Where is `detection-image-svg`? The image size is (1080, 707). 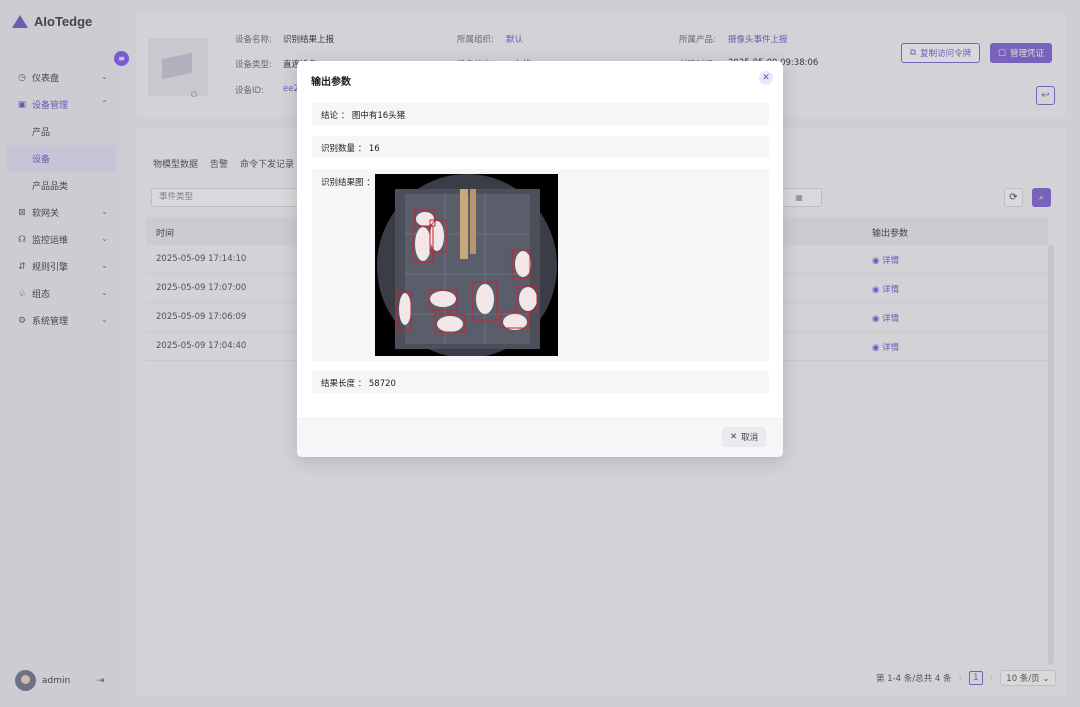
detection-image-svg is located at coordinates (466, 265).